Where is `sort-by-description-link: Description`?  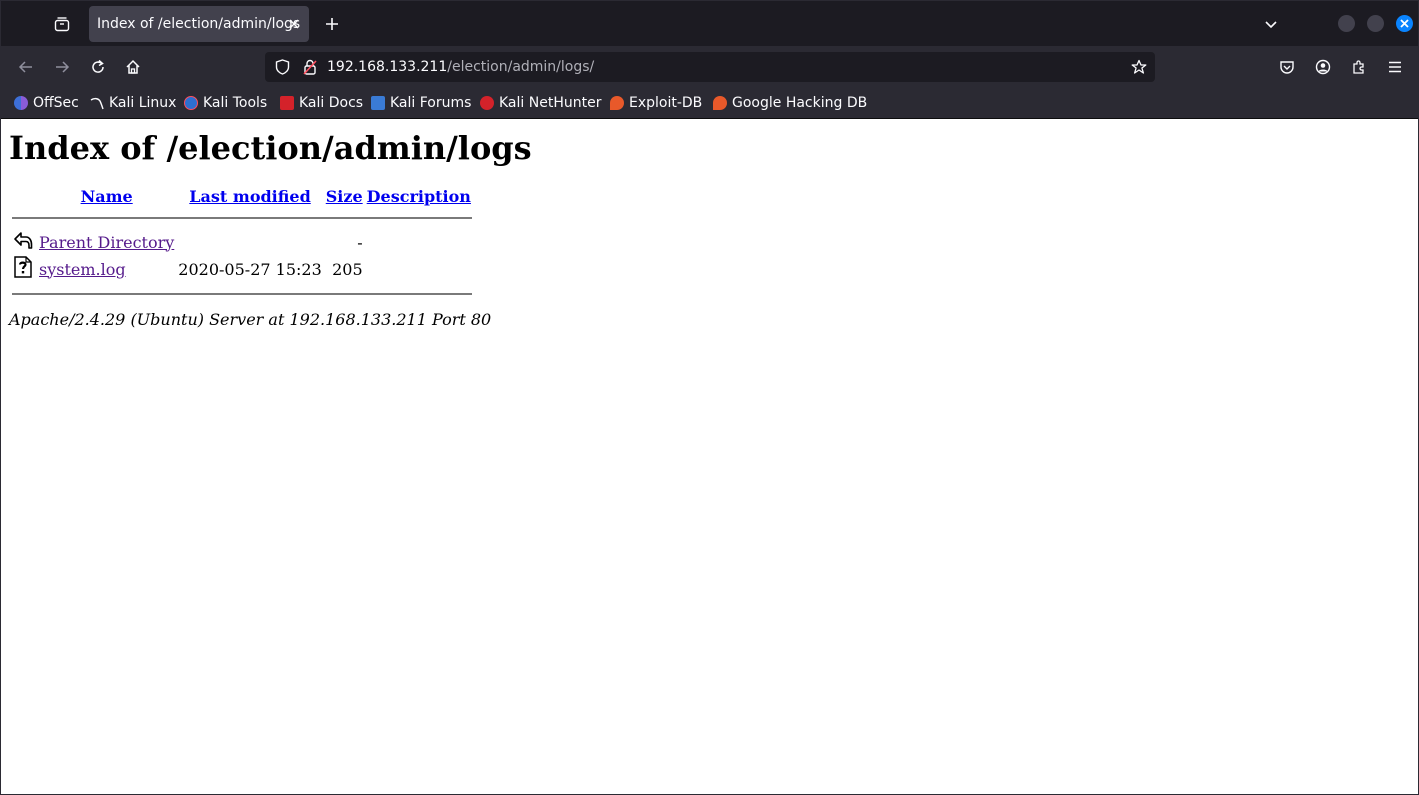 sort-by-description-link: Description is located at coordinates (419, 196).